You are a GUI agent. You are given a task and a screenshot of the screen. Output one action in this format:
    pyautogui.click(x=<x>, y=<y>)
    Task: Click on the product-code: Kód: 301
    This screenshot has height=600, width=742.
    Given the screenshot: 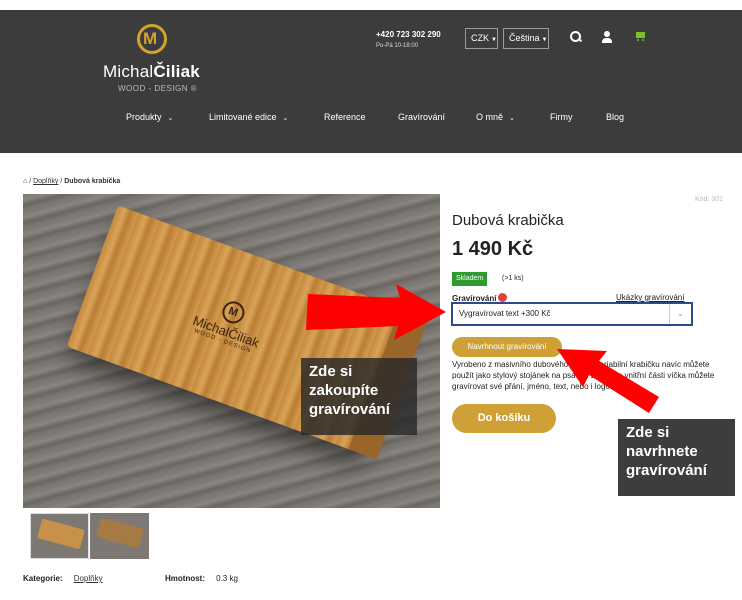 What is the action you would take?
    pyautogui.click(x=709, y=199)
    